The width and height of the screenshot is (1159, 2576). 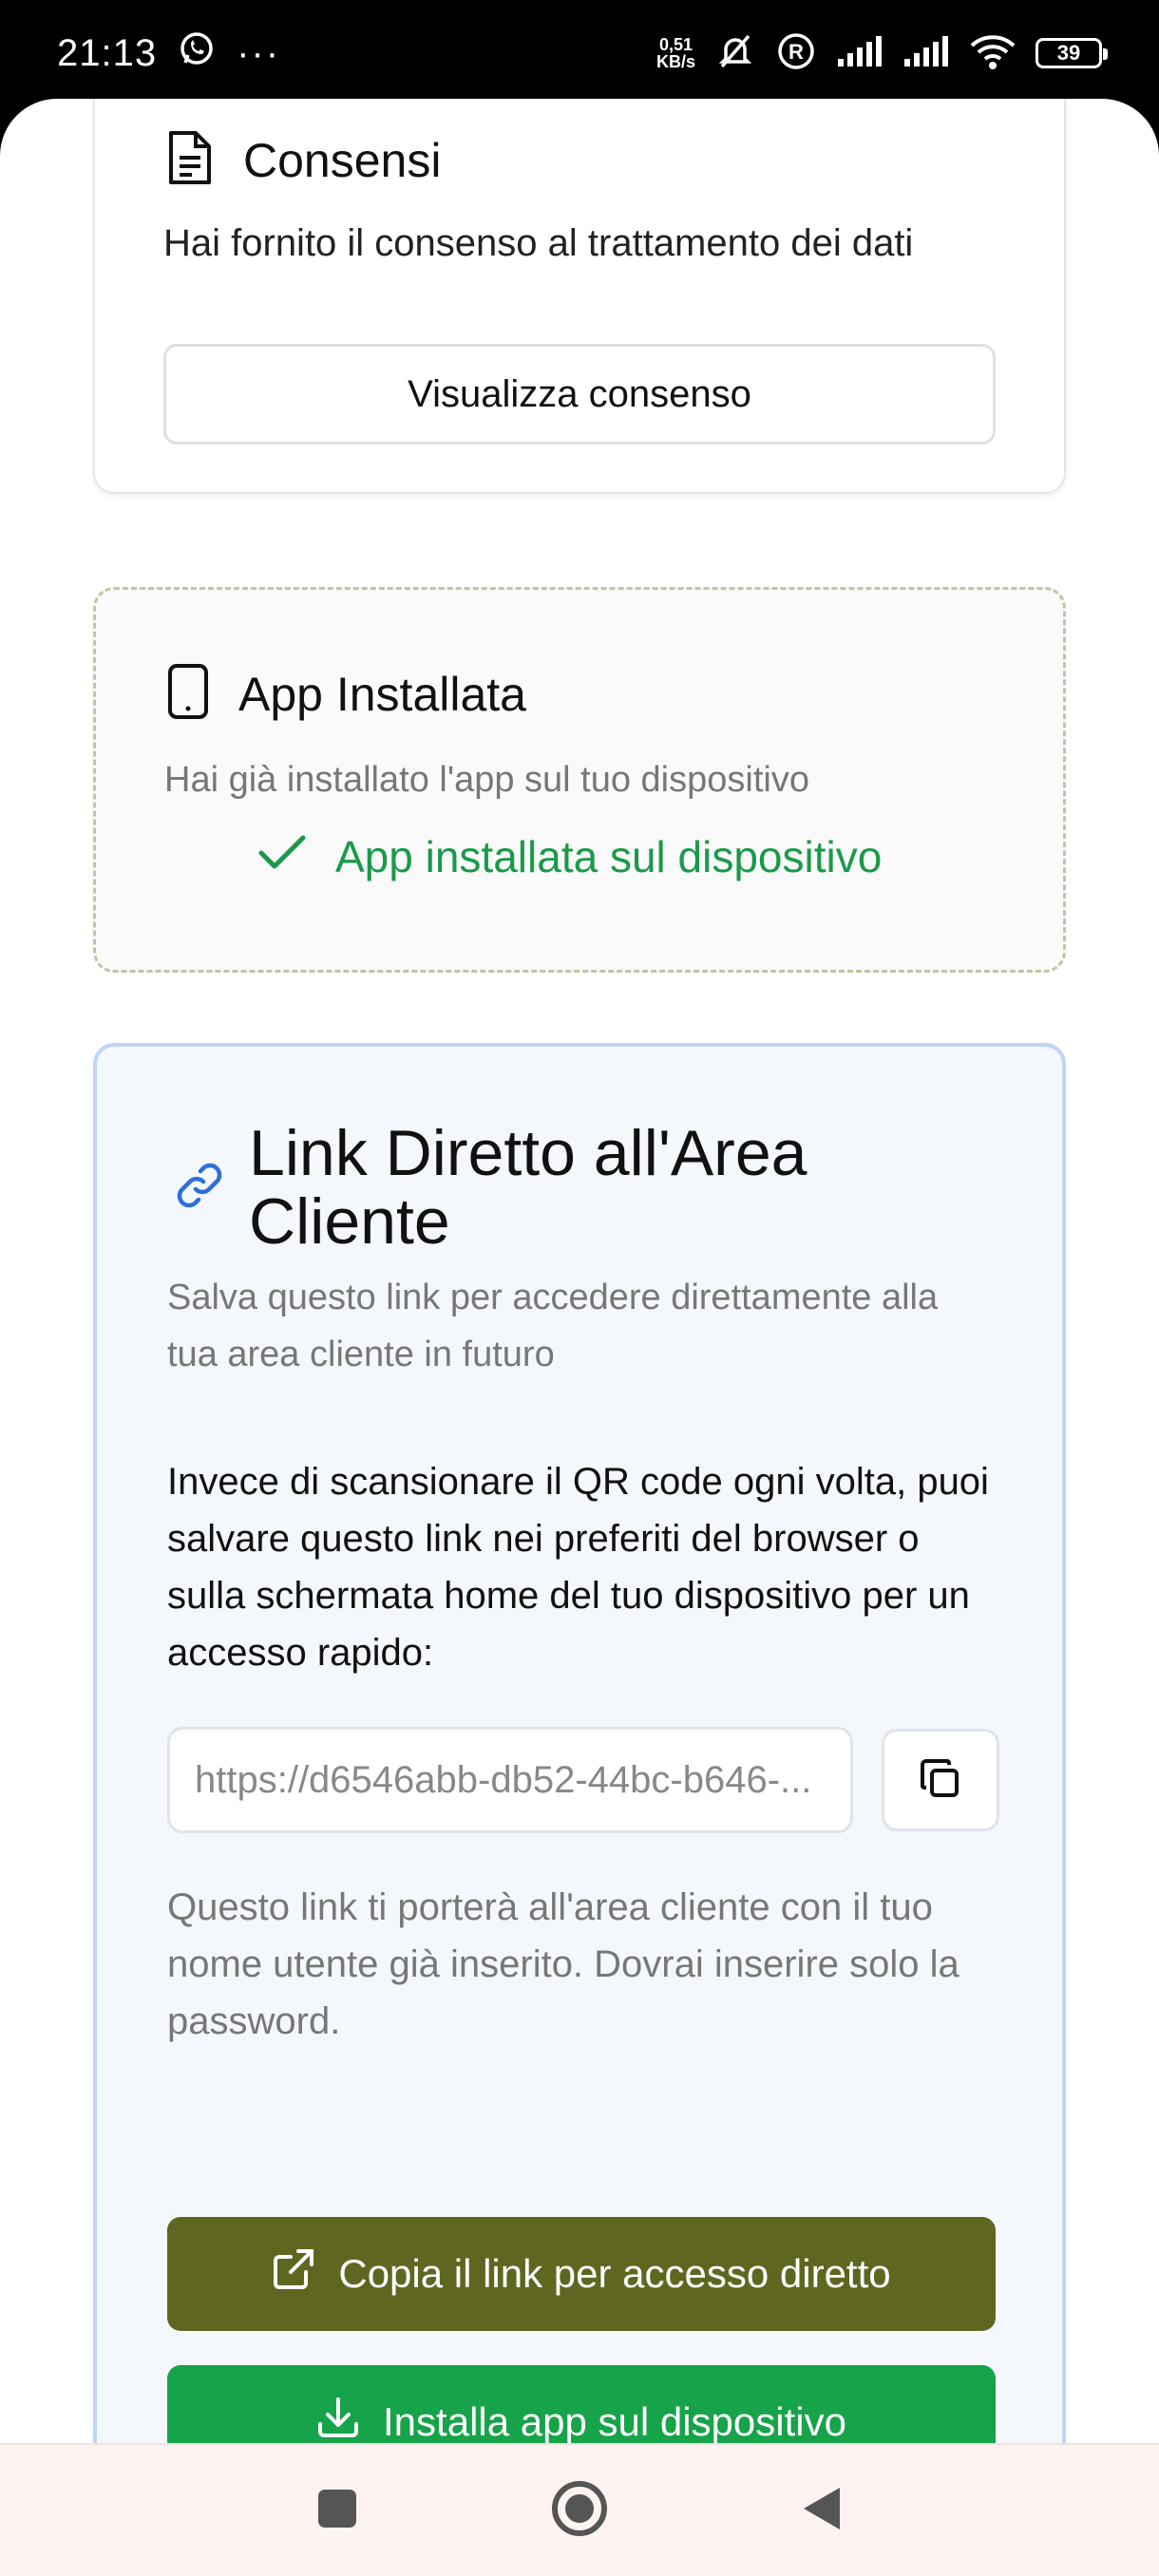 I want to click on status-left: 21:13 ···, so click(x=168, y=53).